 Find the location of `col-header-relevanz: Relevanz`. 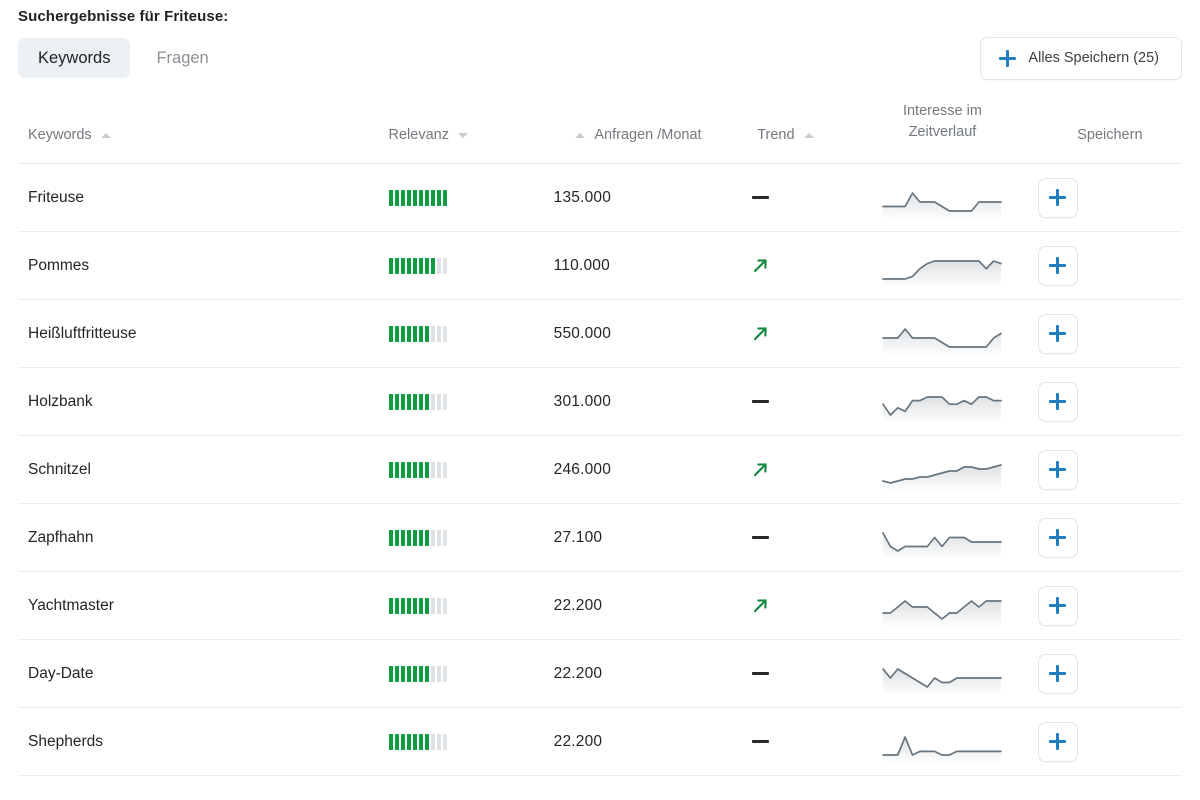

col-header-relevanz: Relevanz is located at coordinates (466, 133).